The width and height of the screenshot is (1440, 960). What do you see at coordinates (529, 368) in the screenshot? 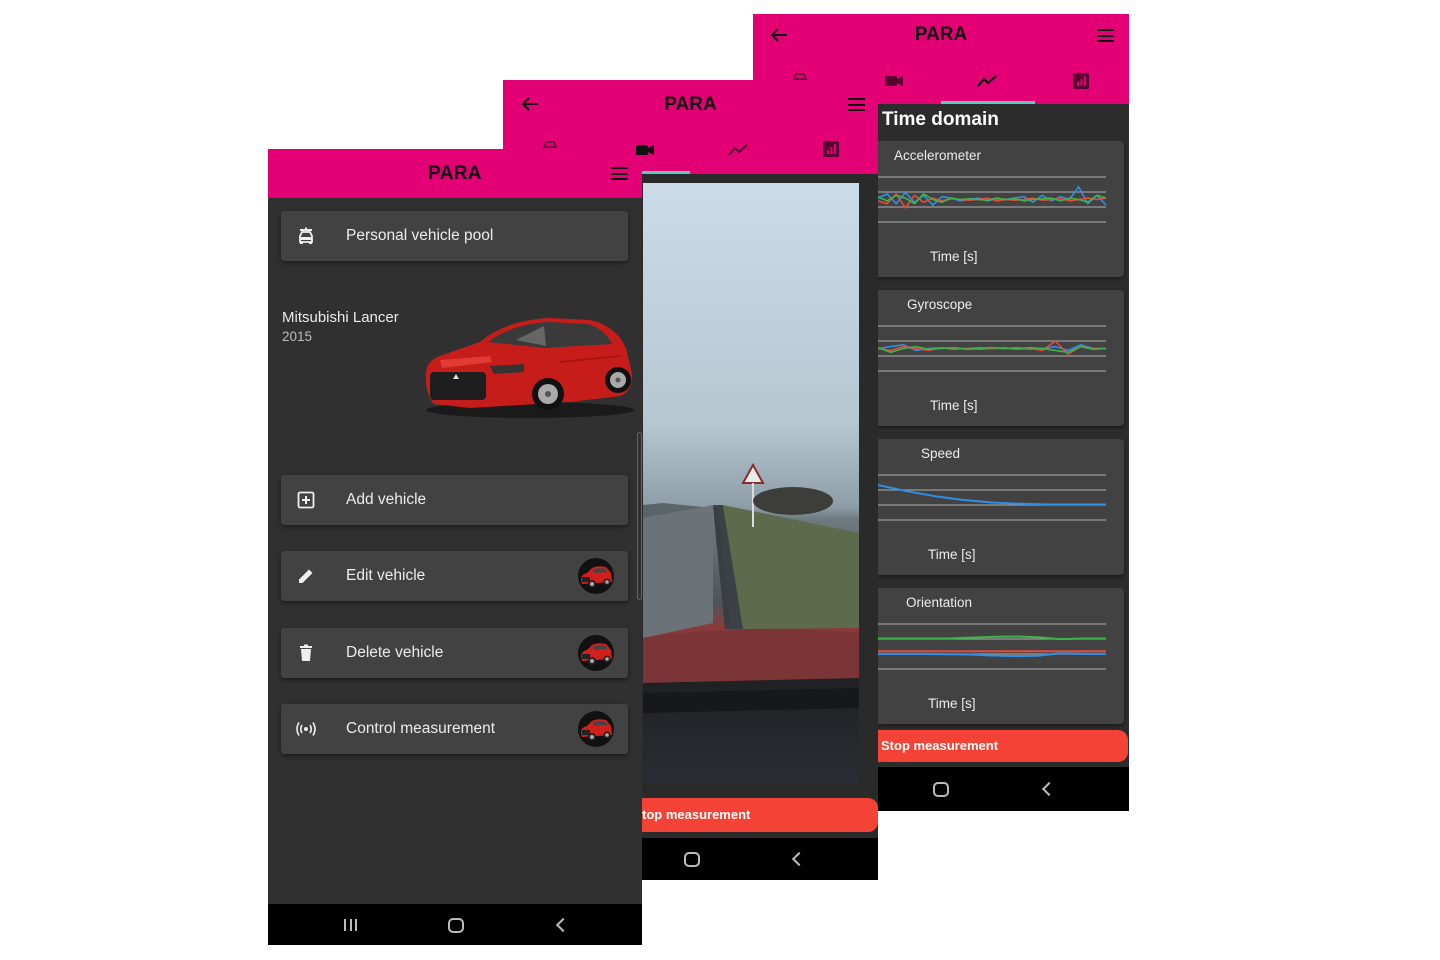
I see `vehicle-image` at bounding box center [529, 368].